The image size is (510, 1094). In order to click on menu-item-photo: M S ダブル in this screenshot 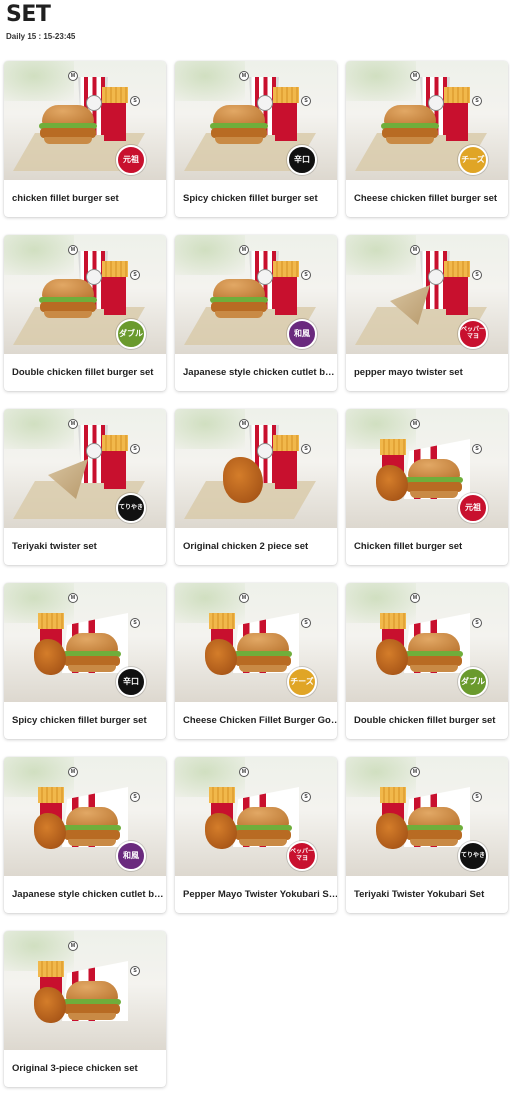, I will do `click(85, 294)`.